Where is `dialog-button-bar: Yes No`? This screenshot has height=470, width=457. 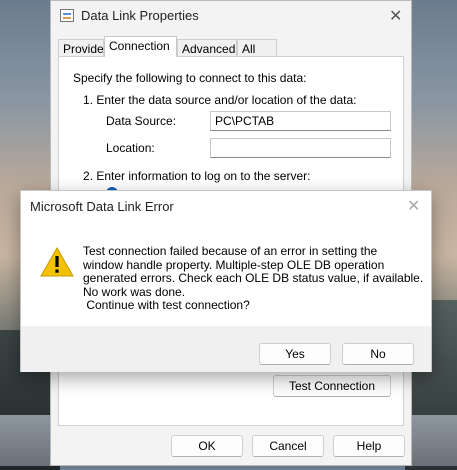 dialog-button-bar: Yes No is located at coordinates (226, 349).